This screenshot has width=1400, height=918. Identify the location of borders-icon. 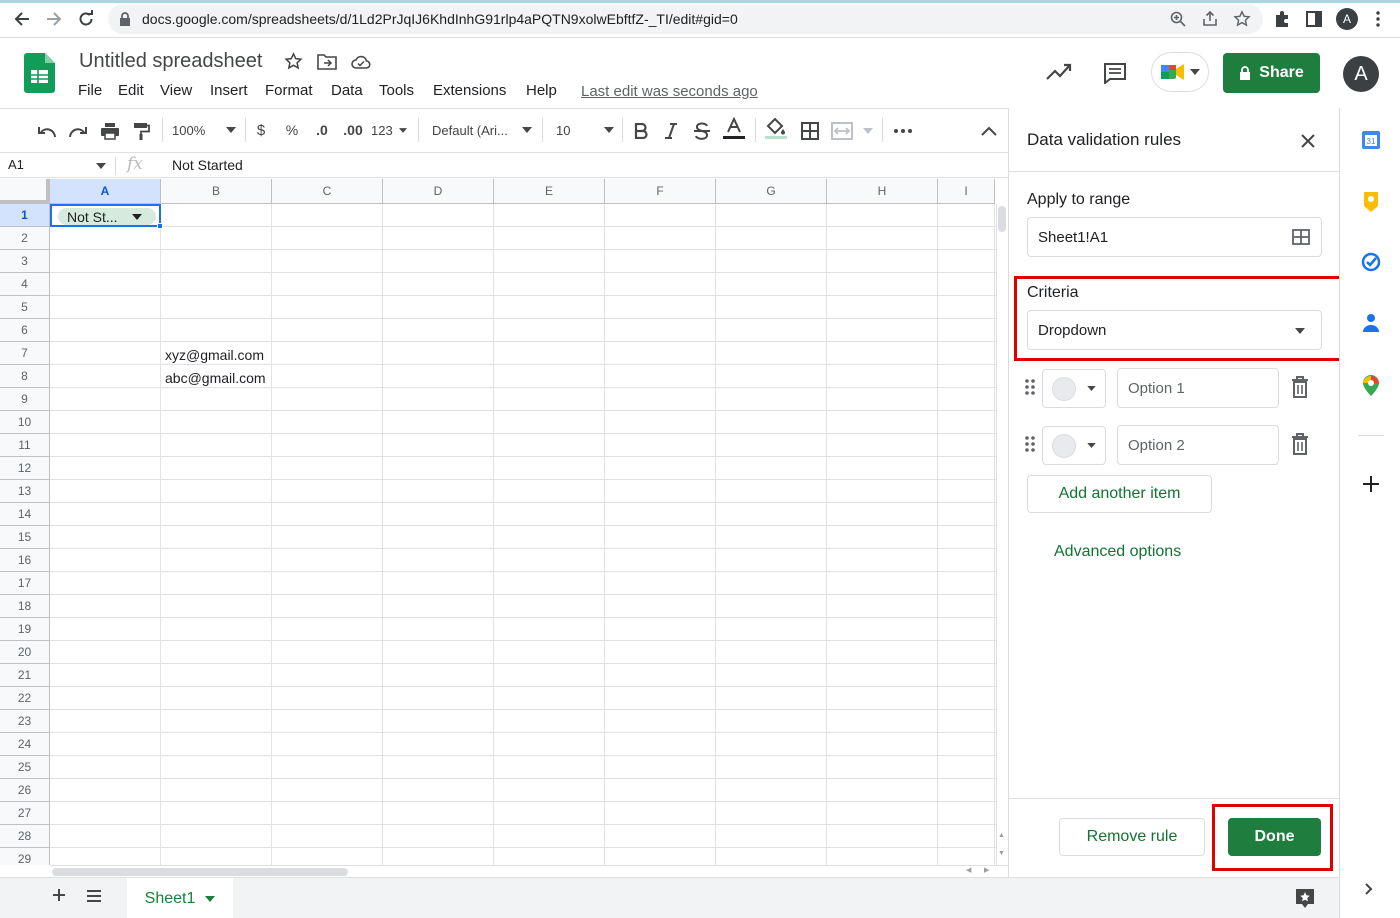
(810, 131).